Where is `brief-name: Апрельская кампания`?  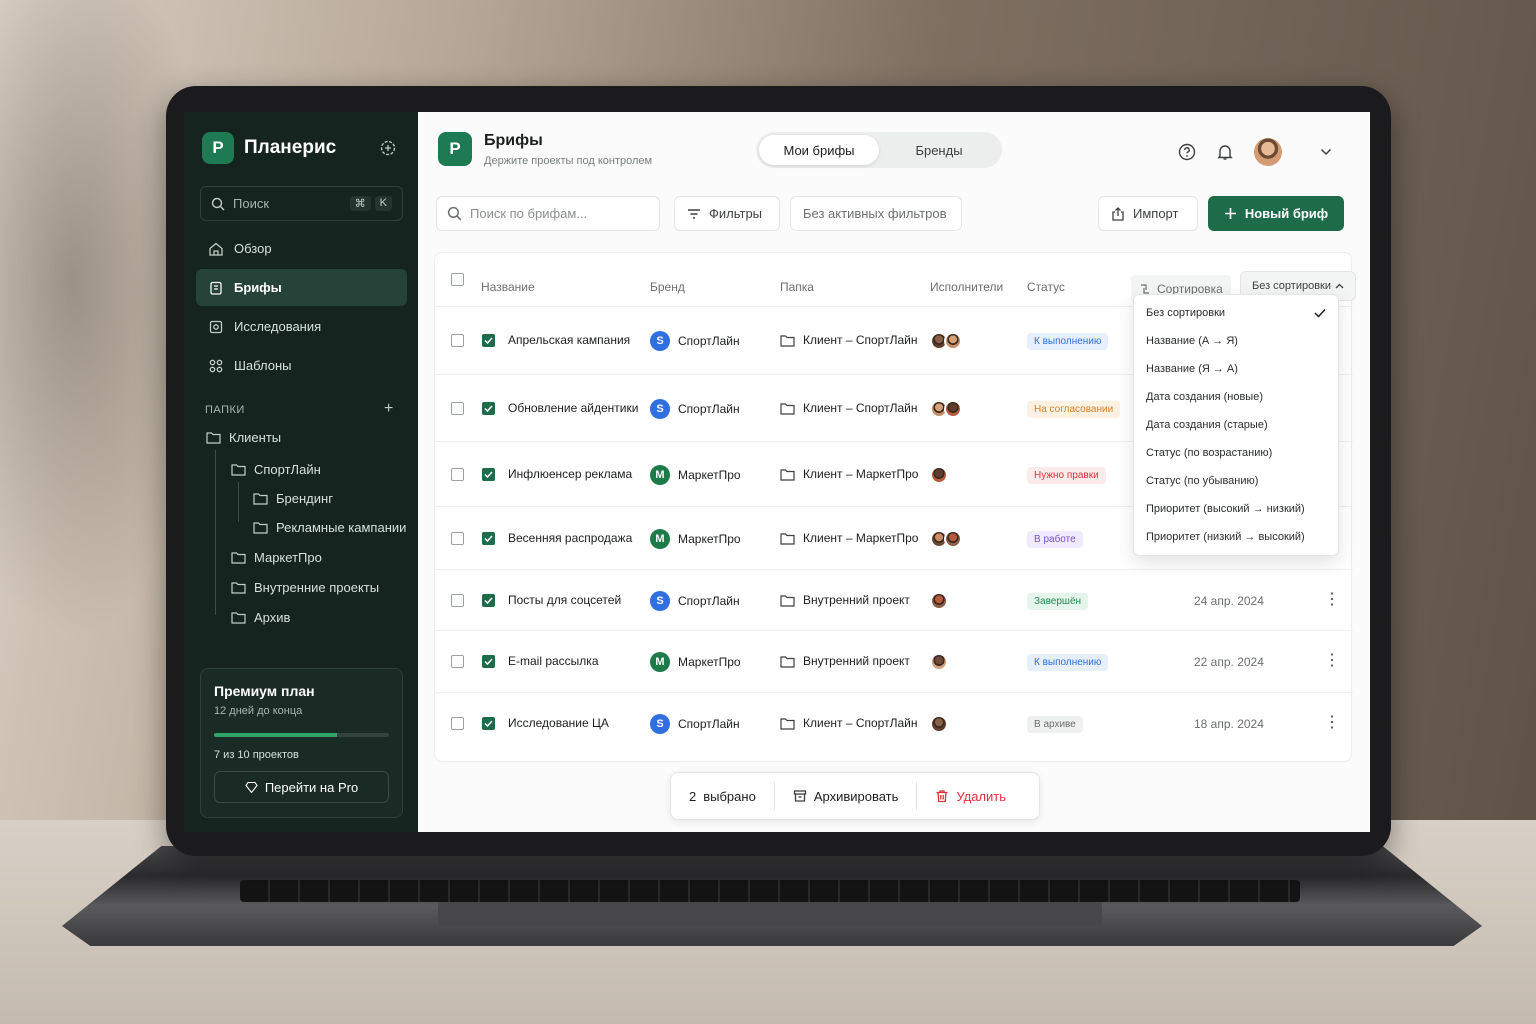
brief-name: Апрельская кампания is located at coordinates (569, 340).